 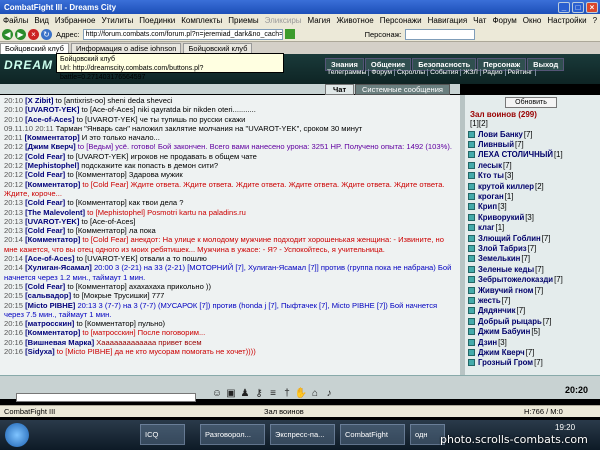 I want to click on message-author: [Вишневая Марка], so click(x=59, y=342).